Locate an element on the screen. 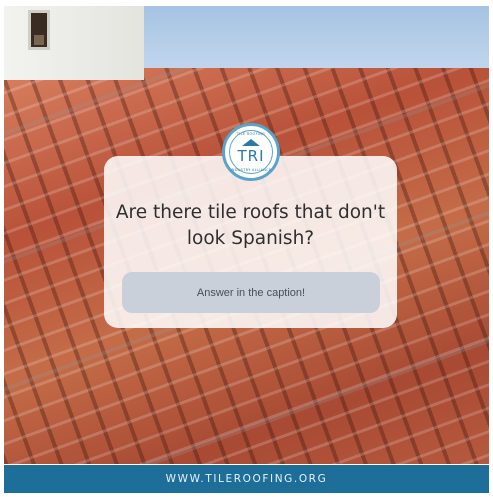 The width and height of the screenshot is (493, 497). website-url: WWW.TILEROOFING.ORG is located at coordinates (247, 479).